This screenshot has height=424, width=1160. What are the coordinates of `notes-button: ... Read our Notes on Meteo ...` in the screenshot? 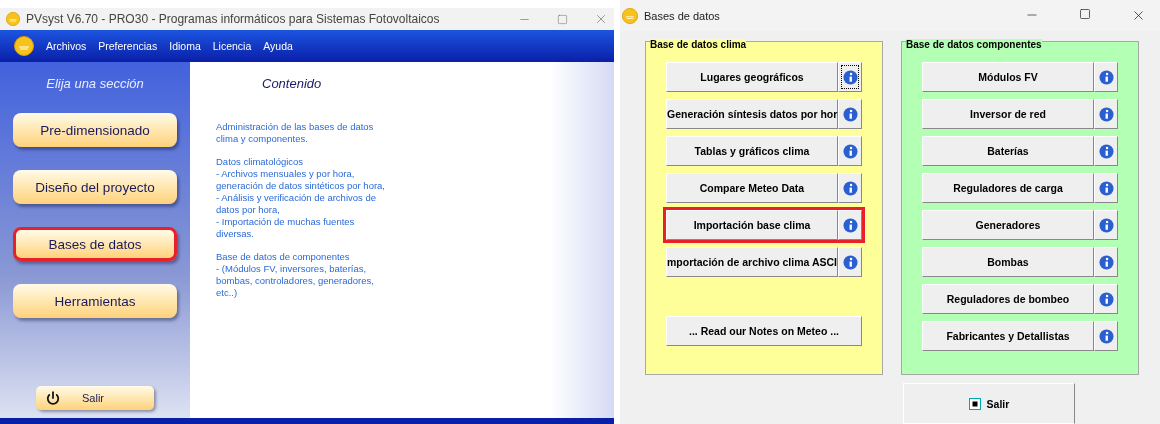 It's located at (764, 331).